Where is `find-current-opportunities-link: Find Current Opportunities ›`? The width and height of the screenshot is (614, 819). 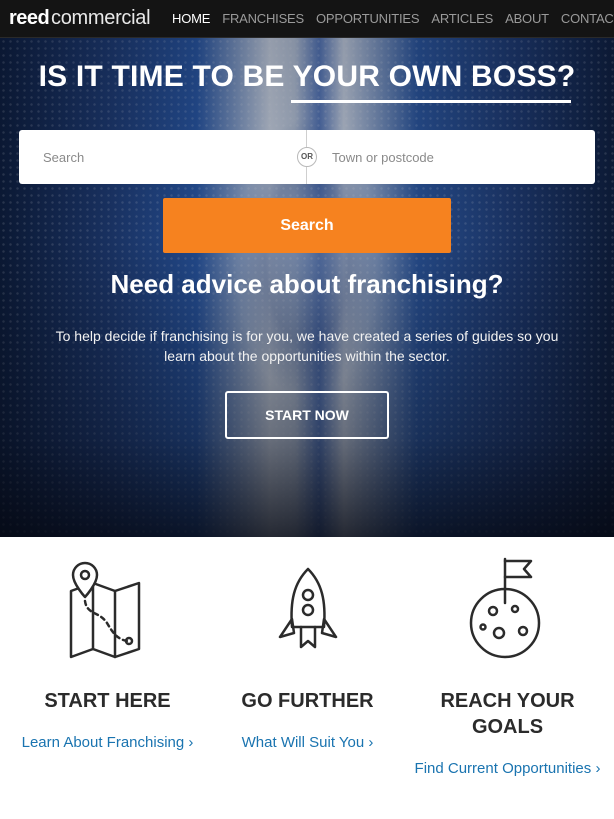 find-current-opportunities-link: Find Current Opportunities › is located at coordinates (507, 769).